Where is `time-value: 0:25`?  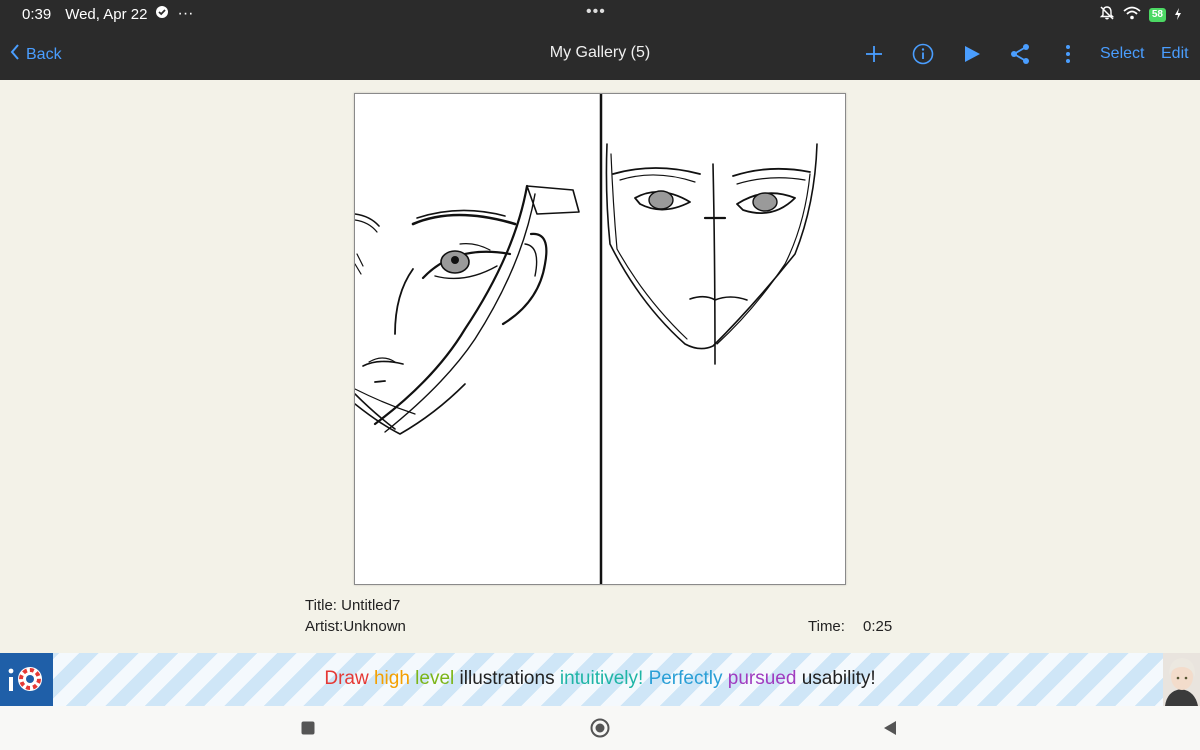 time-value: 0:25 is located at coordinates (878, 626).